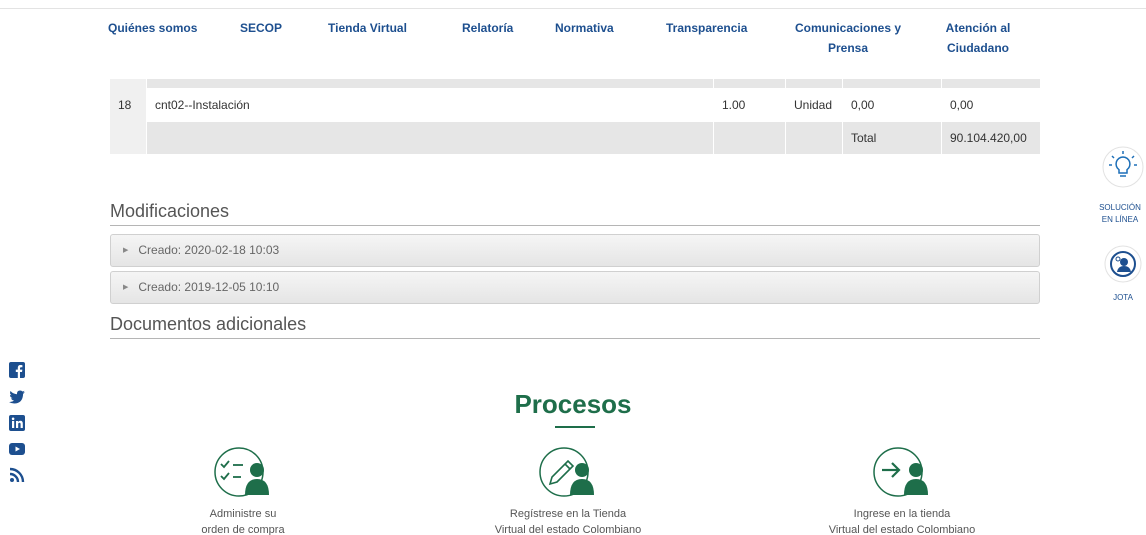 Image resolution: width=1146 pixels, height=535 pixels. What do you see at coordinates (978, 38) in the screenshot?
I see `nav-atencion-ciudadano: Atención al Ciudadano` at bounding box center [978, 38].